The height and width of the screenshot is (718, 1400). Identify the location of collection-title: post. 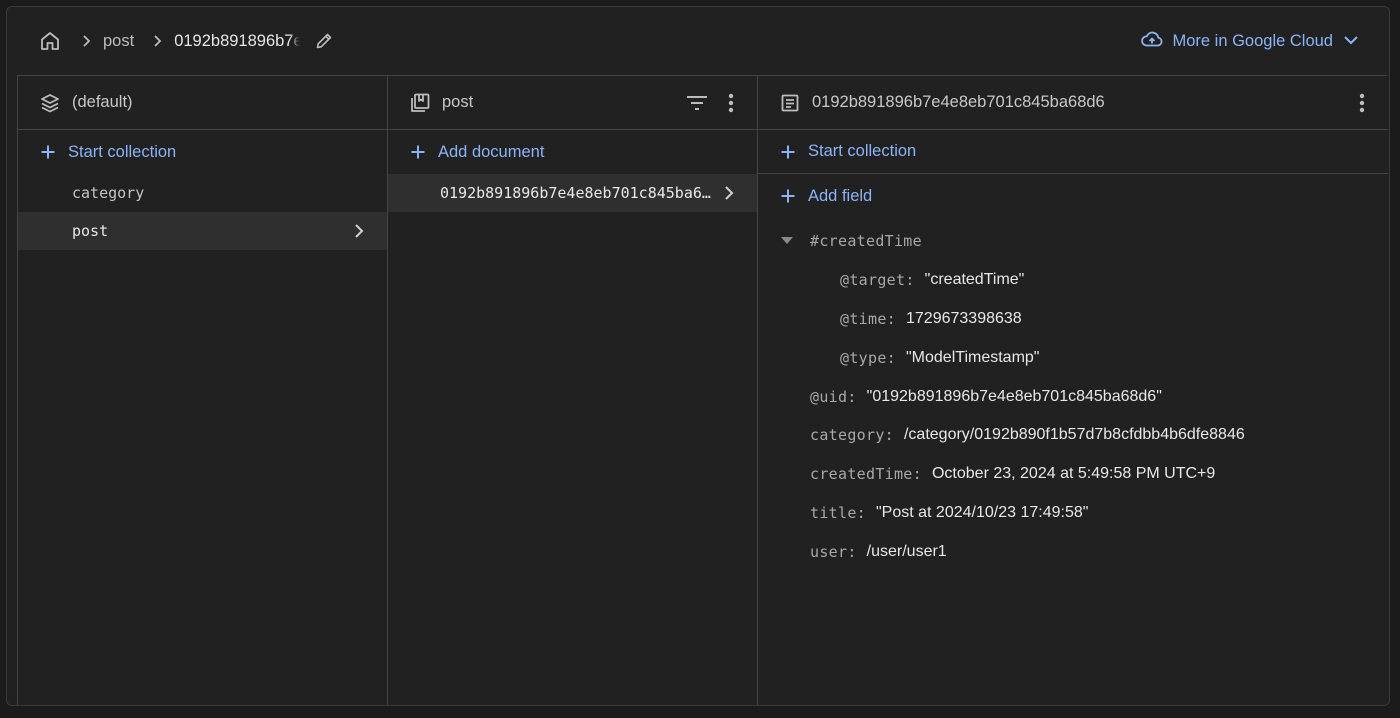
(458, 102).